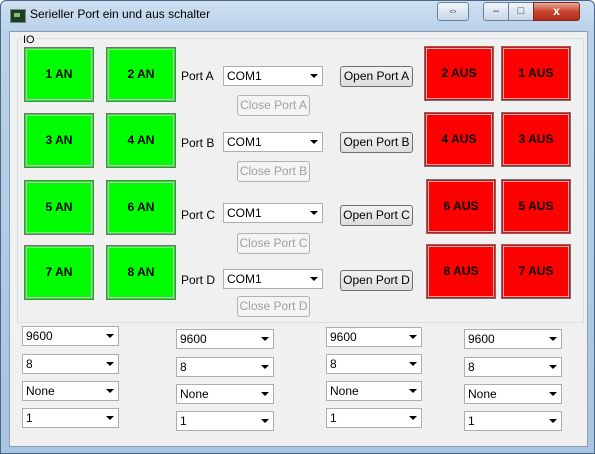 This screenshot has height=454, width=595. I want to click on databits-value-4: 8, so click(471, 367).